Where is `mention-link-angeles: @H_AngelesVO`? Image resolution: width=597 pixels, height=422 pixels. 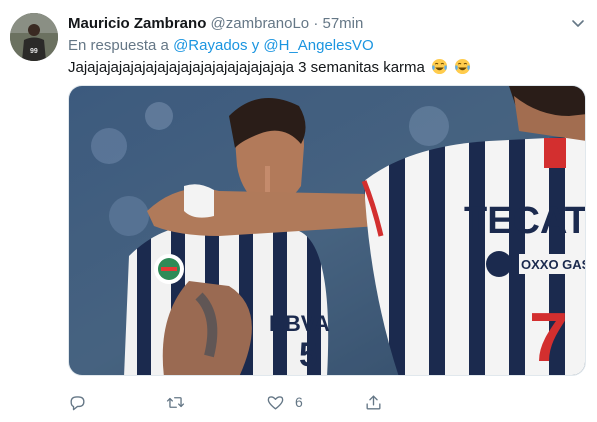
mention-link-angeles: @H_AngelesVO is located at coordinates (318, 45).